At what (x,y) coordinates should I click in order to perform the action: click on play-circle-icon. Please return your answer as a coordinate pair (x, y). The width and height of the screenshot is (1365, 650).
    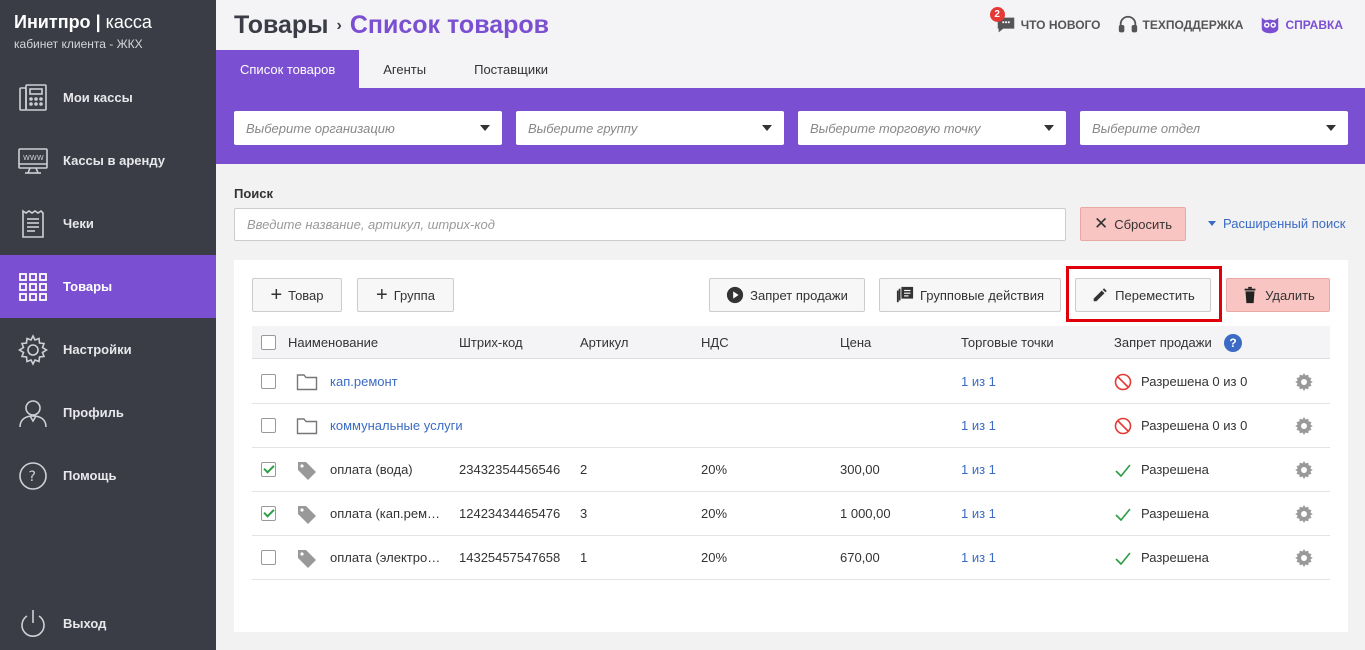
    Looking at the image, I should click on (735, 295).